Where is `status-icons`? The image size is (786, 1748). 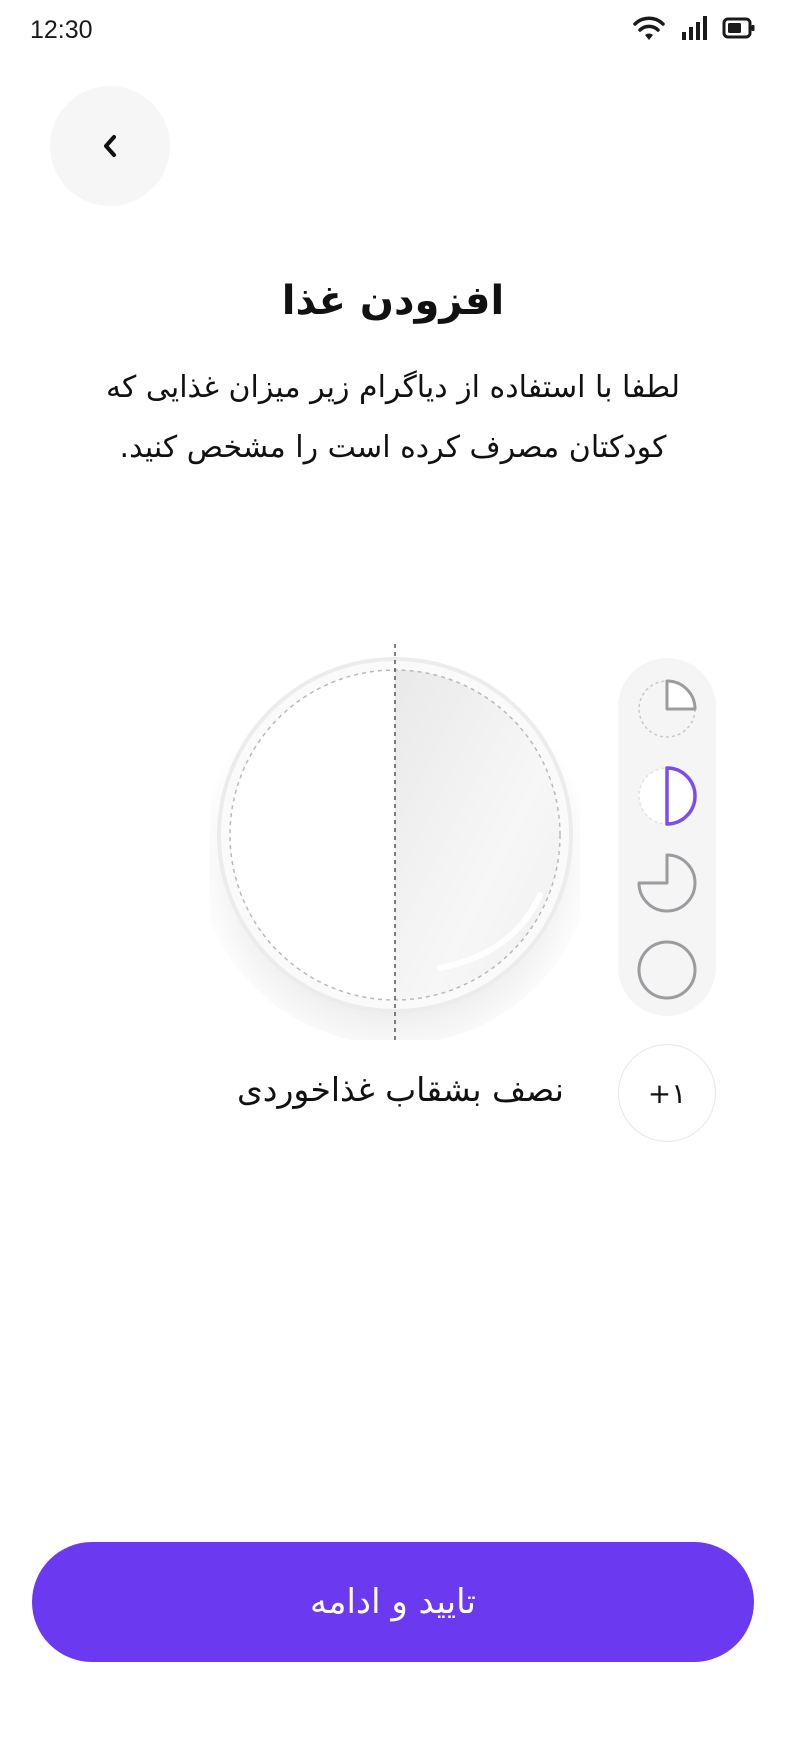 status-icons is located at coordinates (694, 28).